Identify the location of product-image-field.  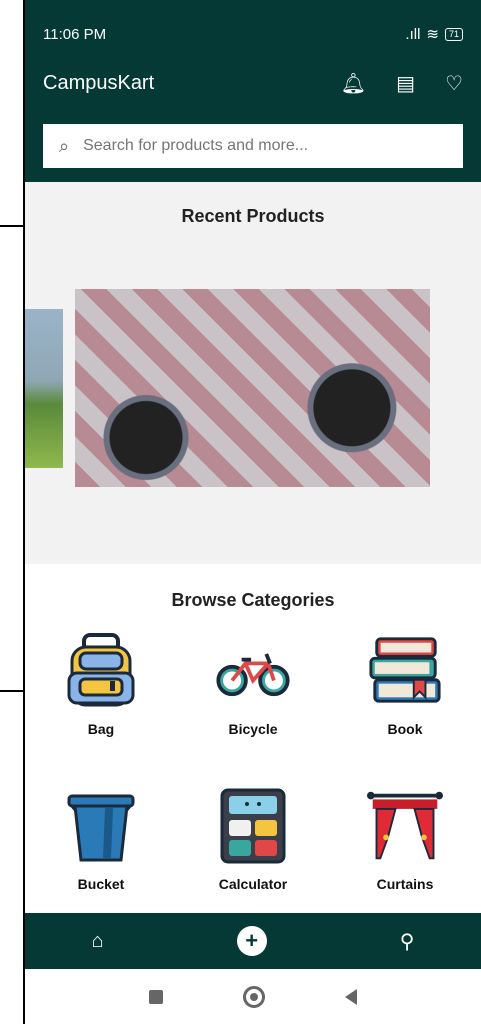
(44, 388).